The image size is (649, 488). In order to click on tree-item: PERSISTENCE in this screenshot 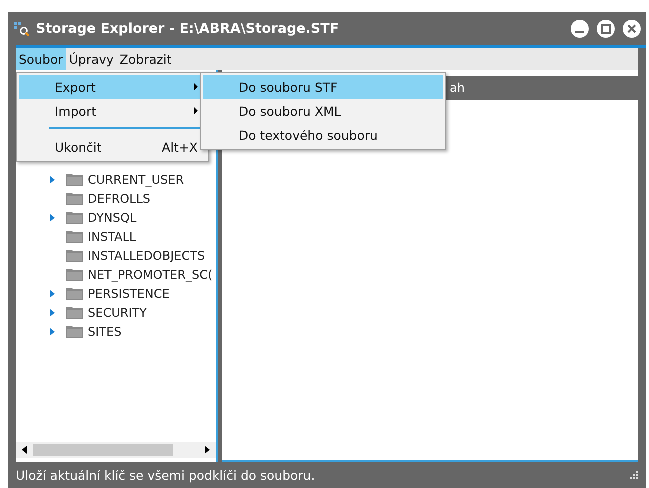, I will do `click(129, 293)`.